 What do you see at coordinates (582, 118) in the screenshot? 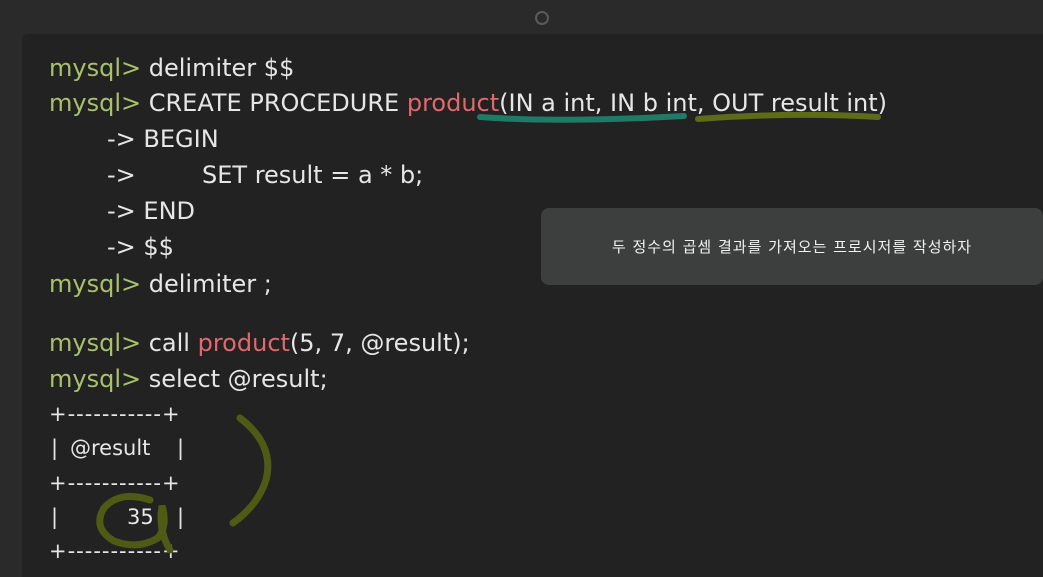
I see `underline-in-params` at bounding box center [582, 118].